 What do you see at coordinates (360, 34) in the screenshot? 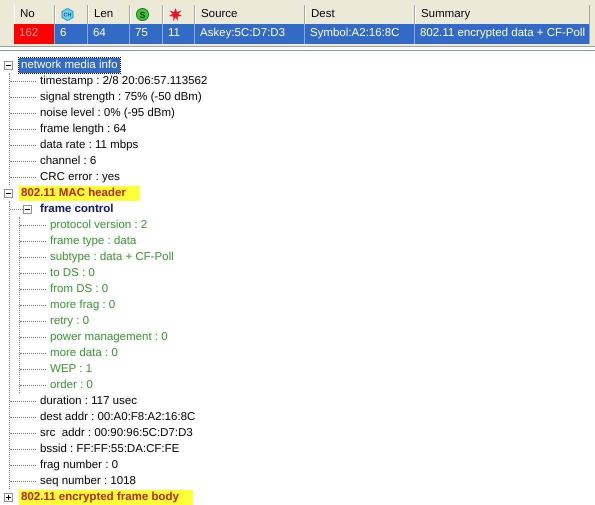
I see `table-cell: Symbol:A2:16:8C` at bounding box center [360, 34].